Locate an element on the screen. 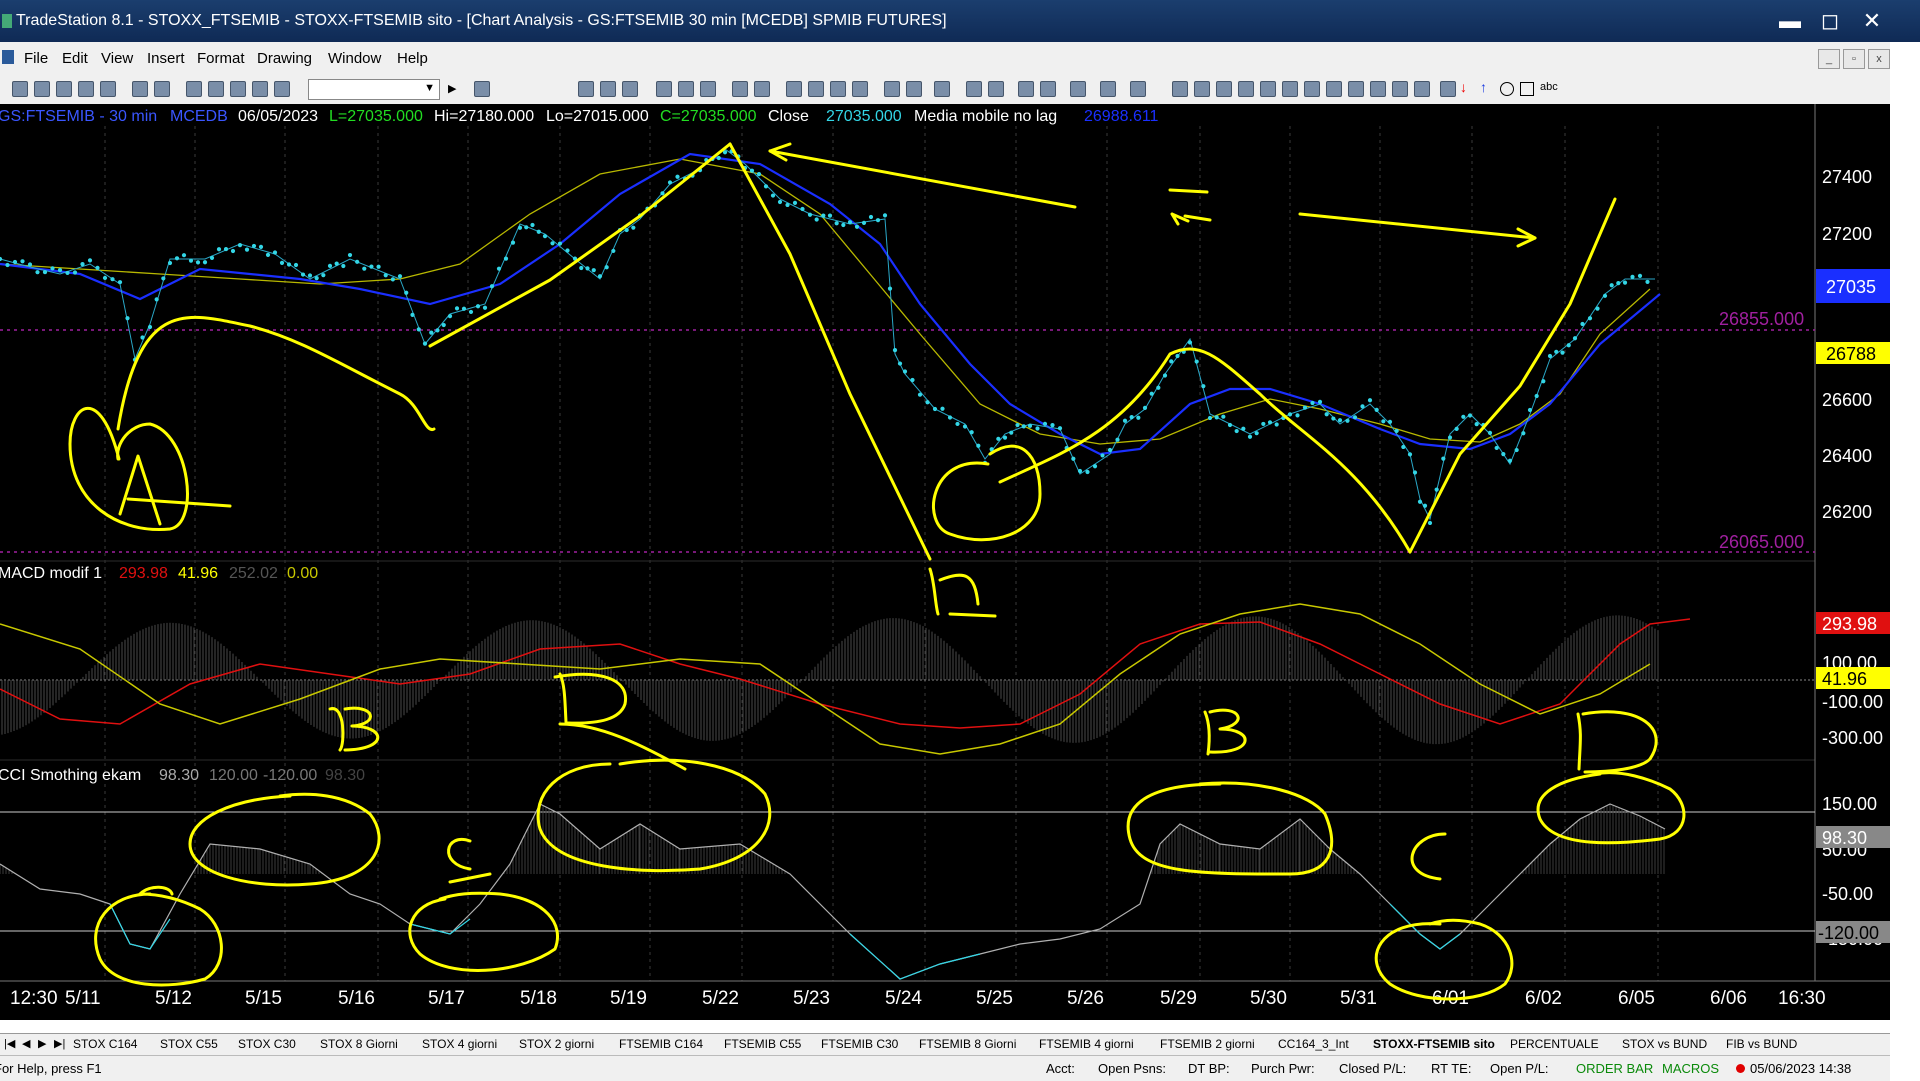 Image resolution: width=1920 pixels, height=1081 pixels. annotation-circle-b2 is located at coordinates (1230, 828).